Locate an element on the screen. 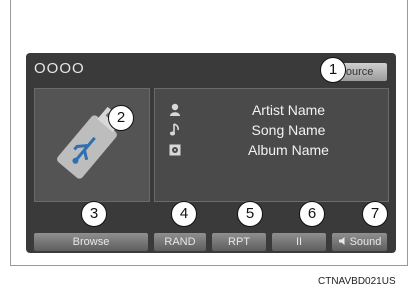 The image size is (419, 294). random-button: RAND is located at coordinates (180, 242).